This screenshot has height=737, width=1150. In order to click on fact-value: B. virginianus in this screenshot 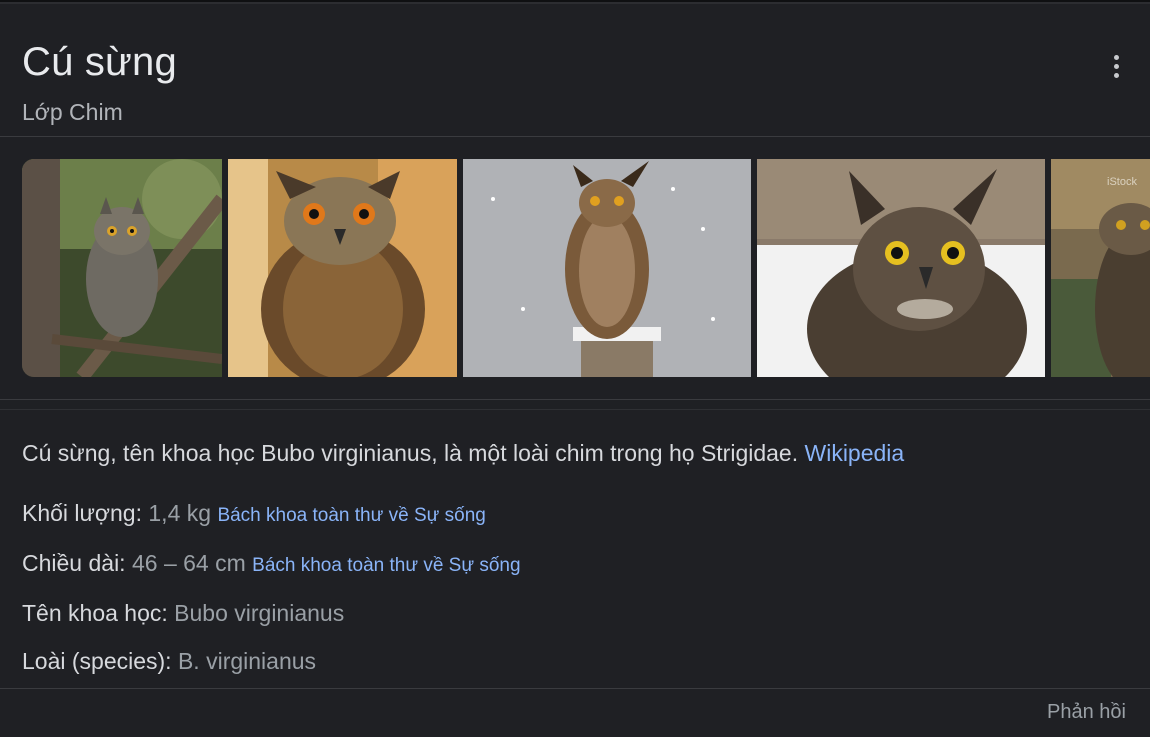, I will do `click(247, 661)`.